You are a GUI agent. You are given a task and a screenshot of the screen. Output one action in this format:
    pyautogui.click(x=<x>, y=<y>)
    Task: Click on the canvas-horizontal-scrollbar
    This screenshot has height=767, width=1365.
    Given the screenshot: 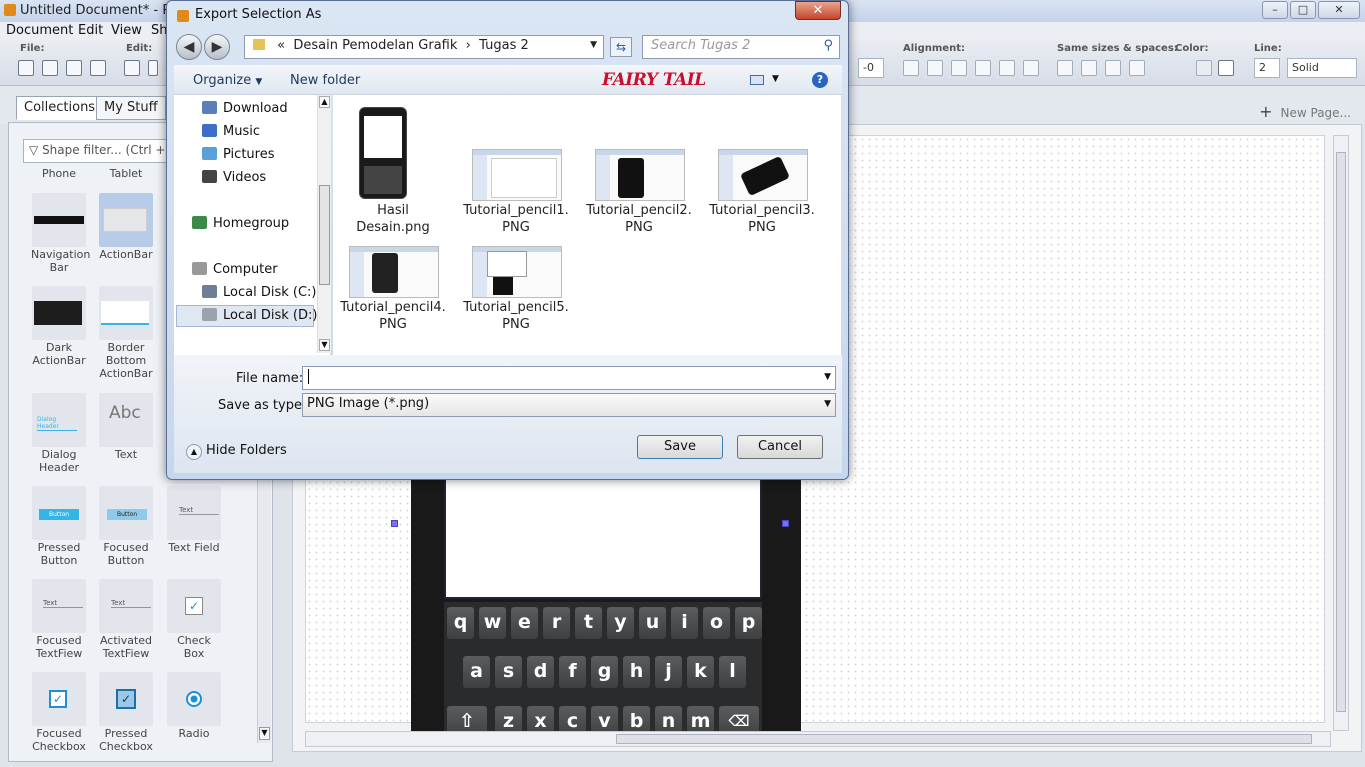 What is the action you would take?
    pyautogui.click(x=818, y=739)
    